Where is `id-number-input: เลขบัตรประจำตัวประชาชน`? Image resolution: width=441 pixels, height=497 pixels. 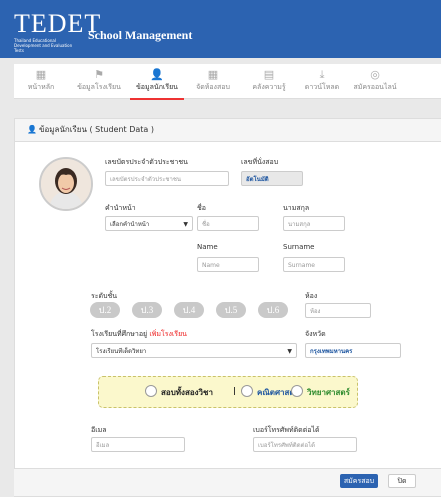 id-number-input: เลขบัตรประจำตัวประชาชน is located at coordinates (167, 178).